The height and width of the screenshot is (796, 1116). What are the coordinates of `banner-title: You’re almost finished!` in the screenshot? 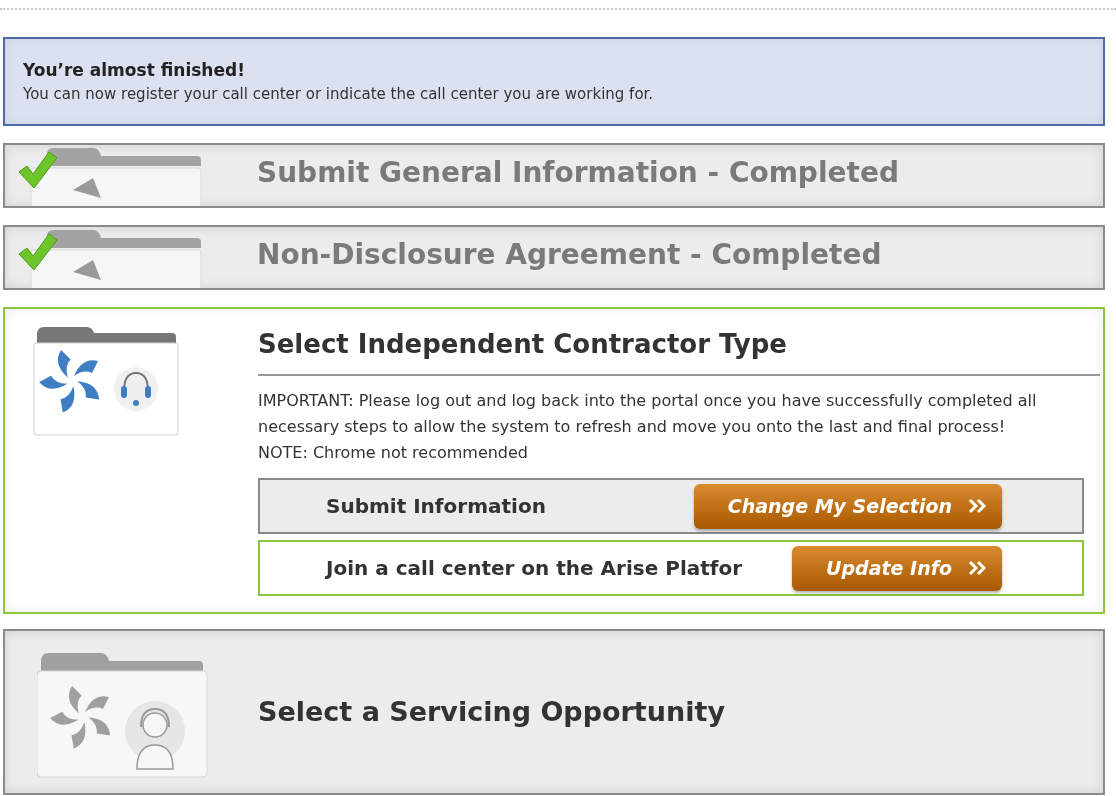 It's located at (134, 70).